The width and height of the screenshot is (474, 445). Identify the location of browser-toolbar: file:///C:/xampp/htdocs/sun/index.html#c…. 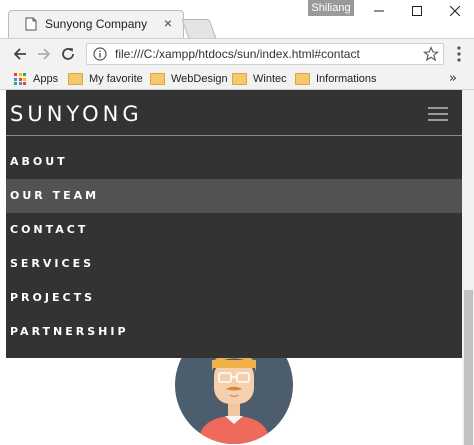
(237, 53).